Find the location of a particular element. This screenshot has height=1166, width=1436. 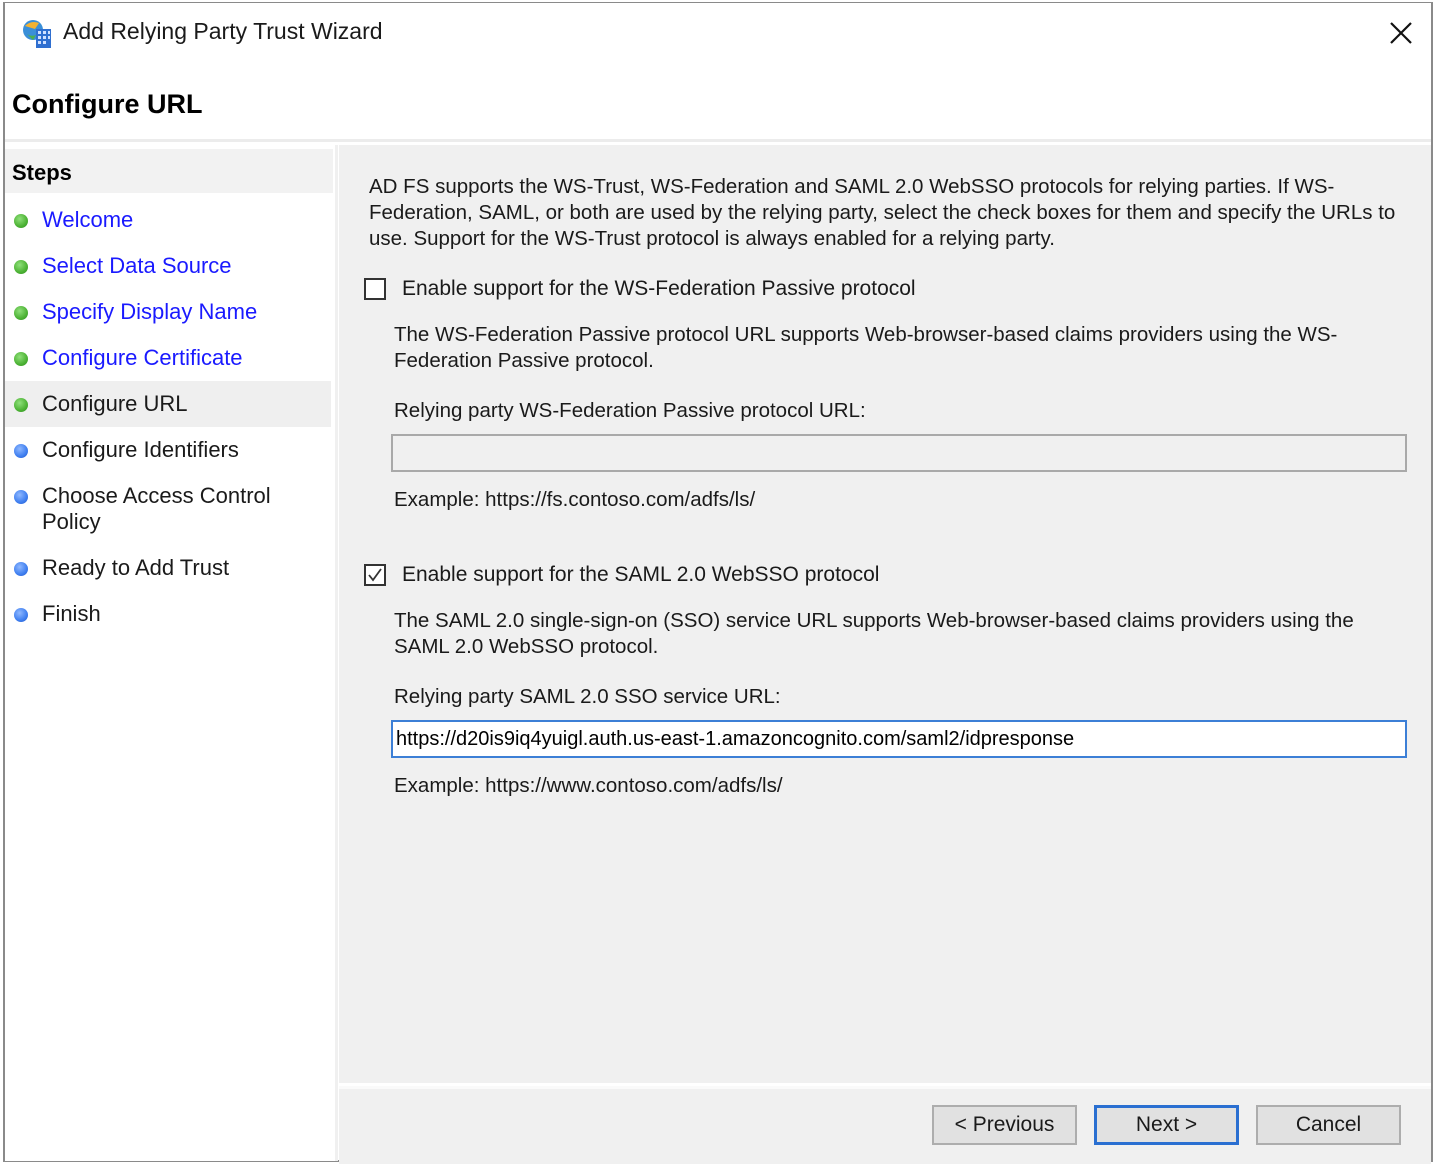

step-select-data-source: Select Data Source is located at coordinates (168, 266).